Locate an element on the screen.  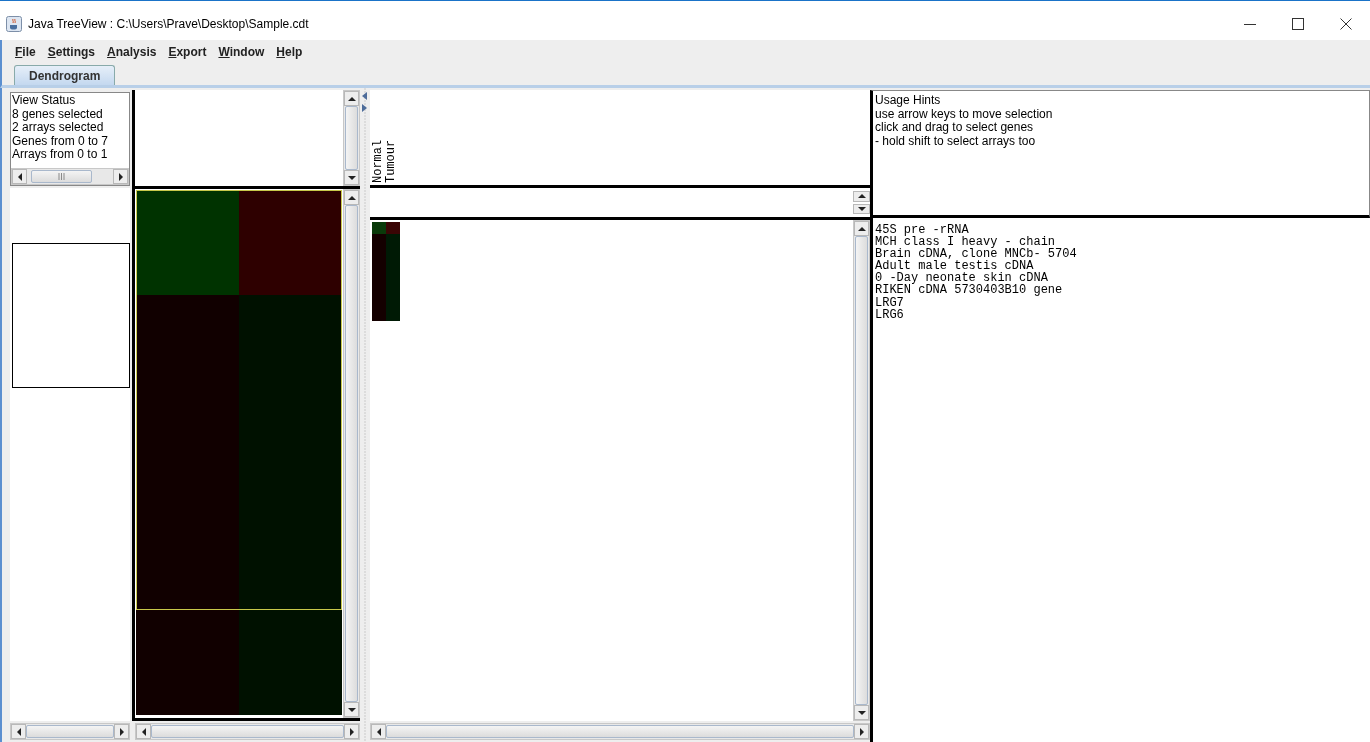
hint-text: - hold shift to select arrays too is located at coordinates (955, 141).